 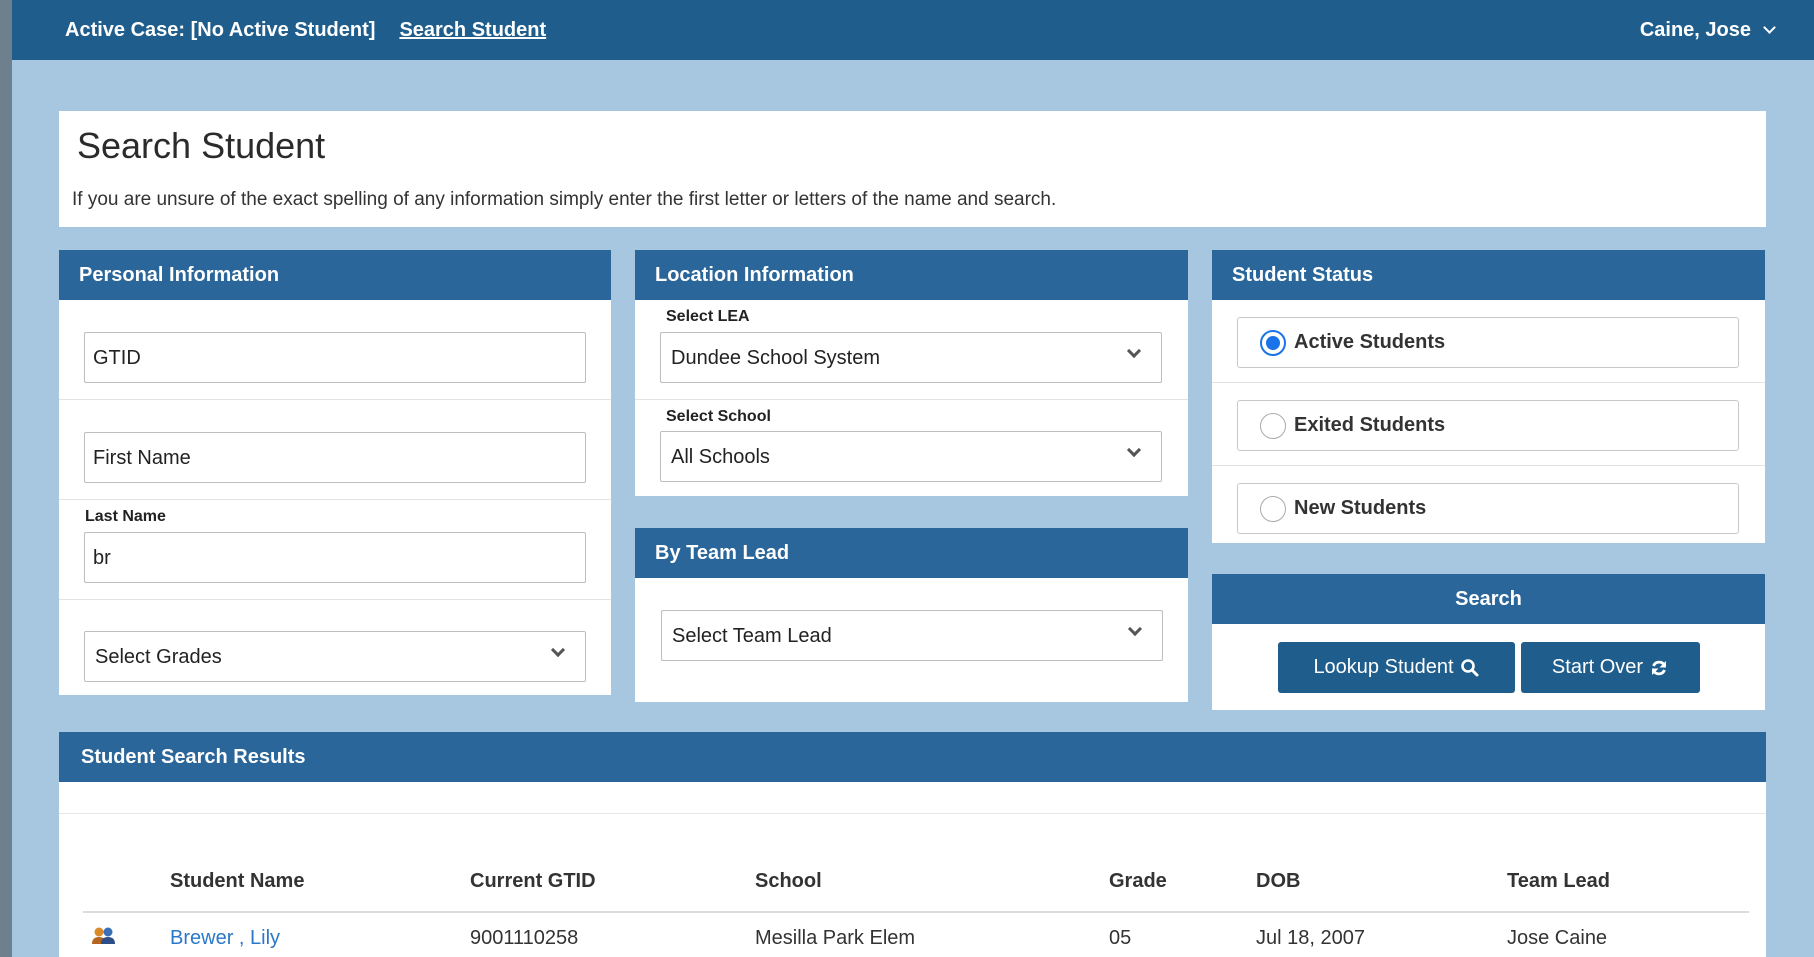 I want to click on lookup-student-button: Lookup Student, so click(x=1396, y=667).